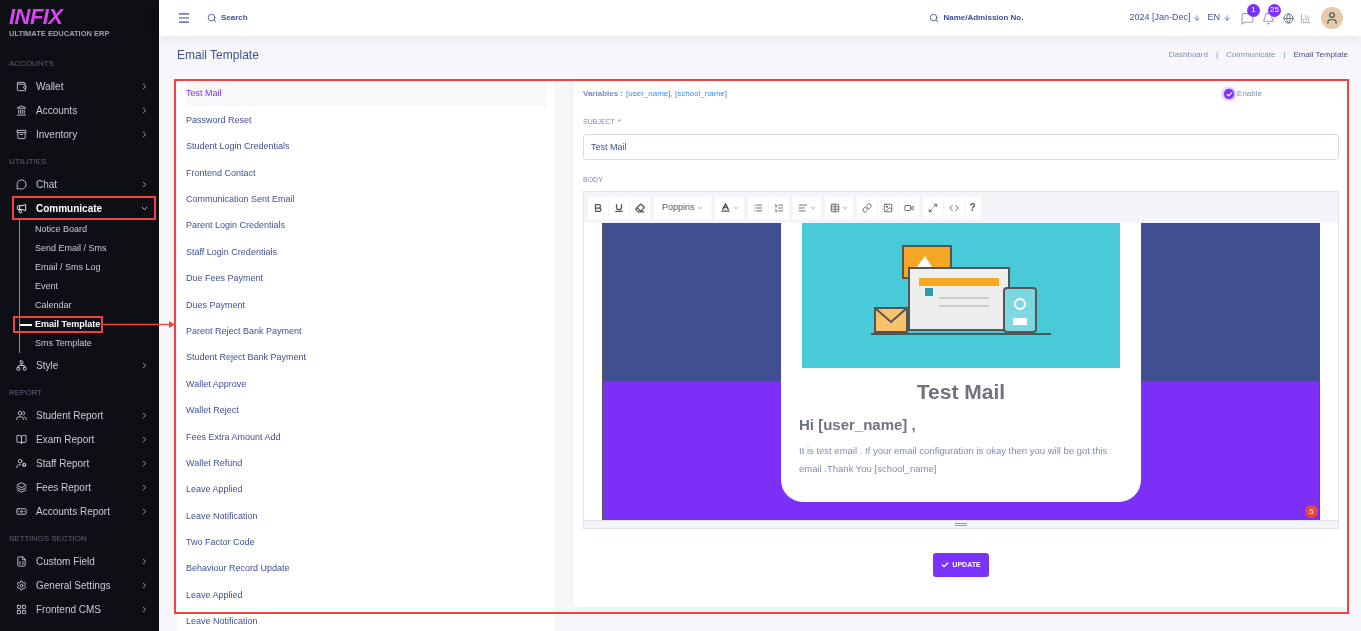  What do you see at coordinates (1288, 18) in the screenshot?
I see `globe-icon` at bounding box center [1288, 18].